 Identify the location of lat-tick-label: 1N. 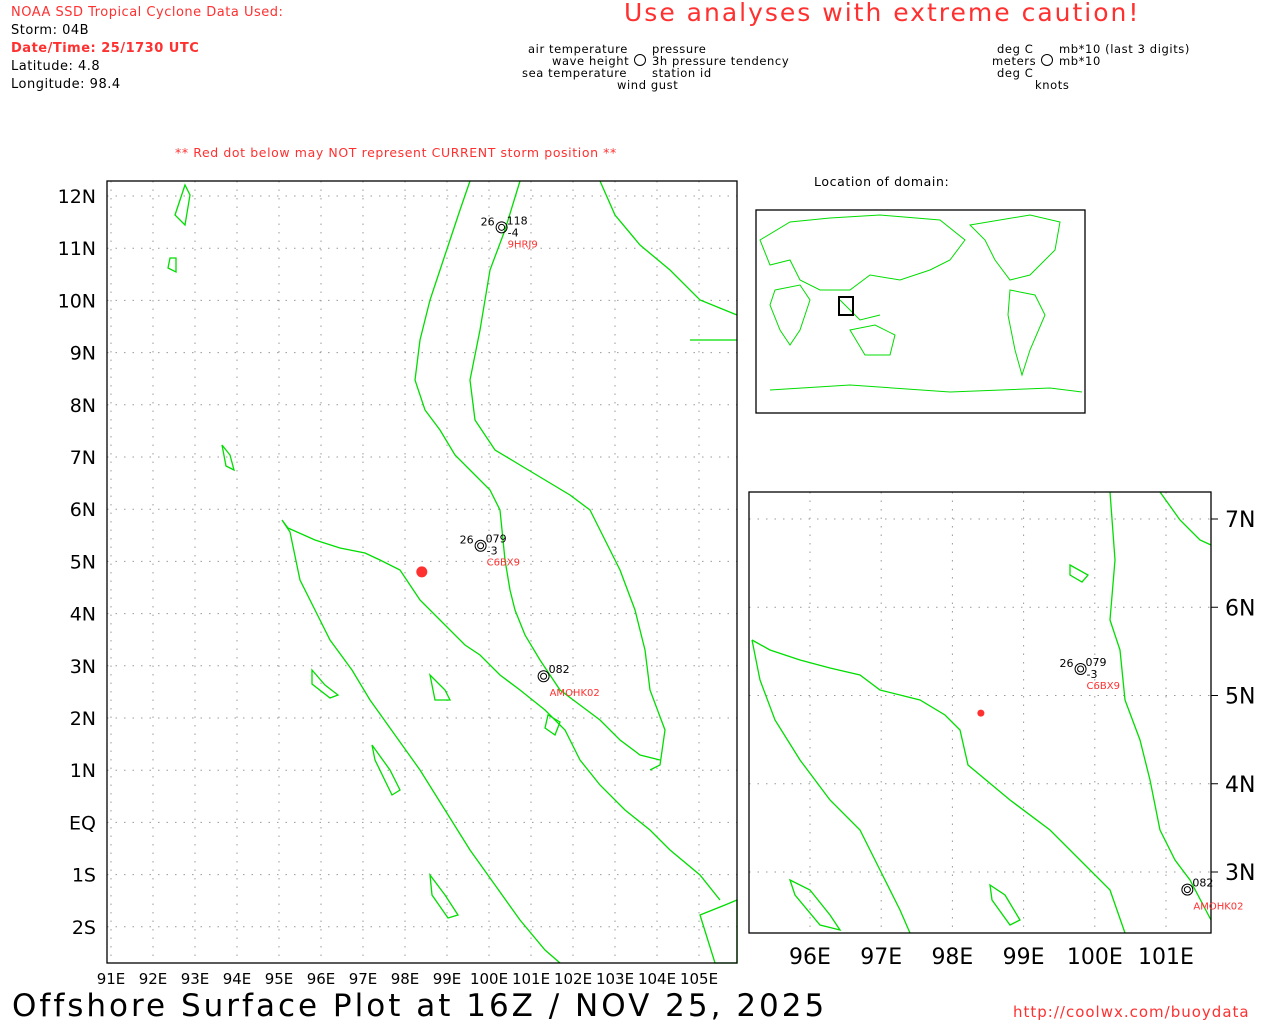
(83, 771).